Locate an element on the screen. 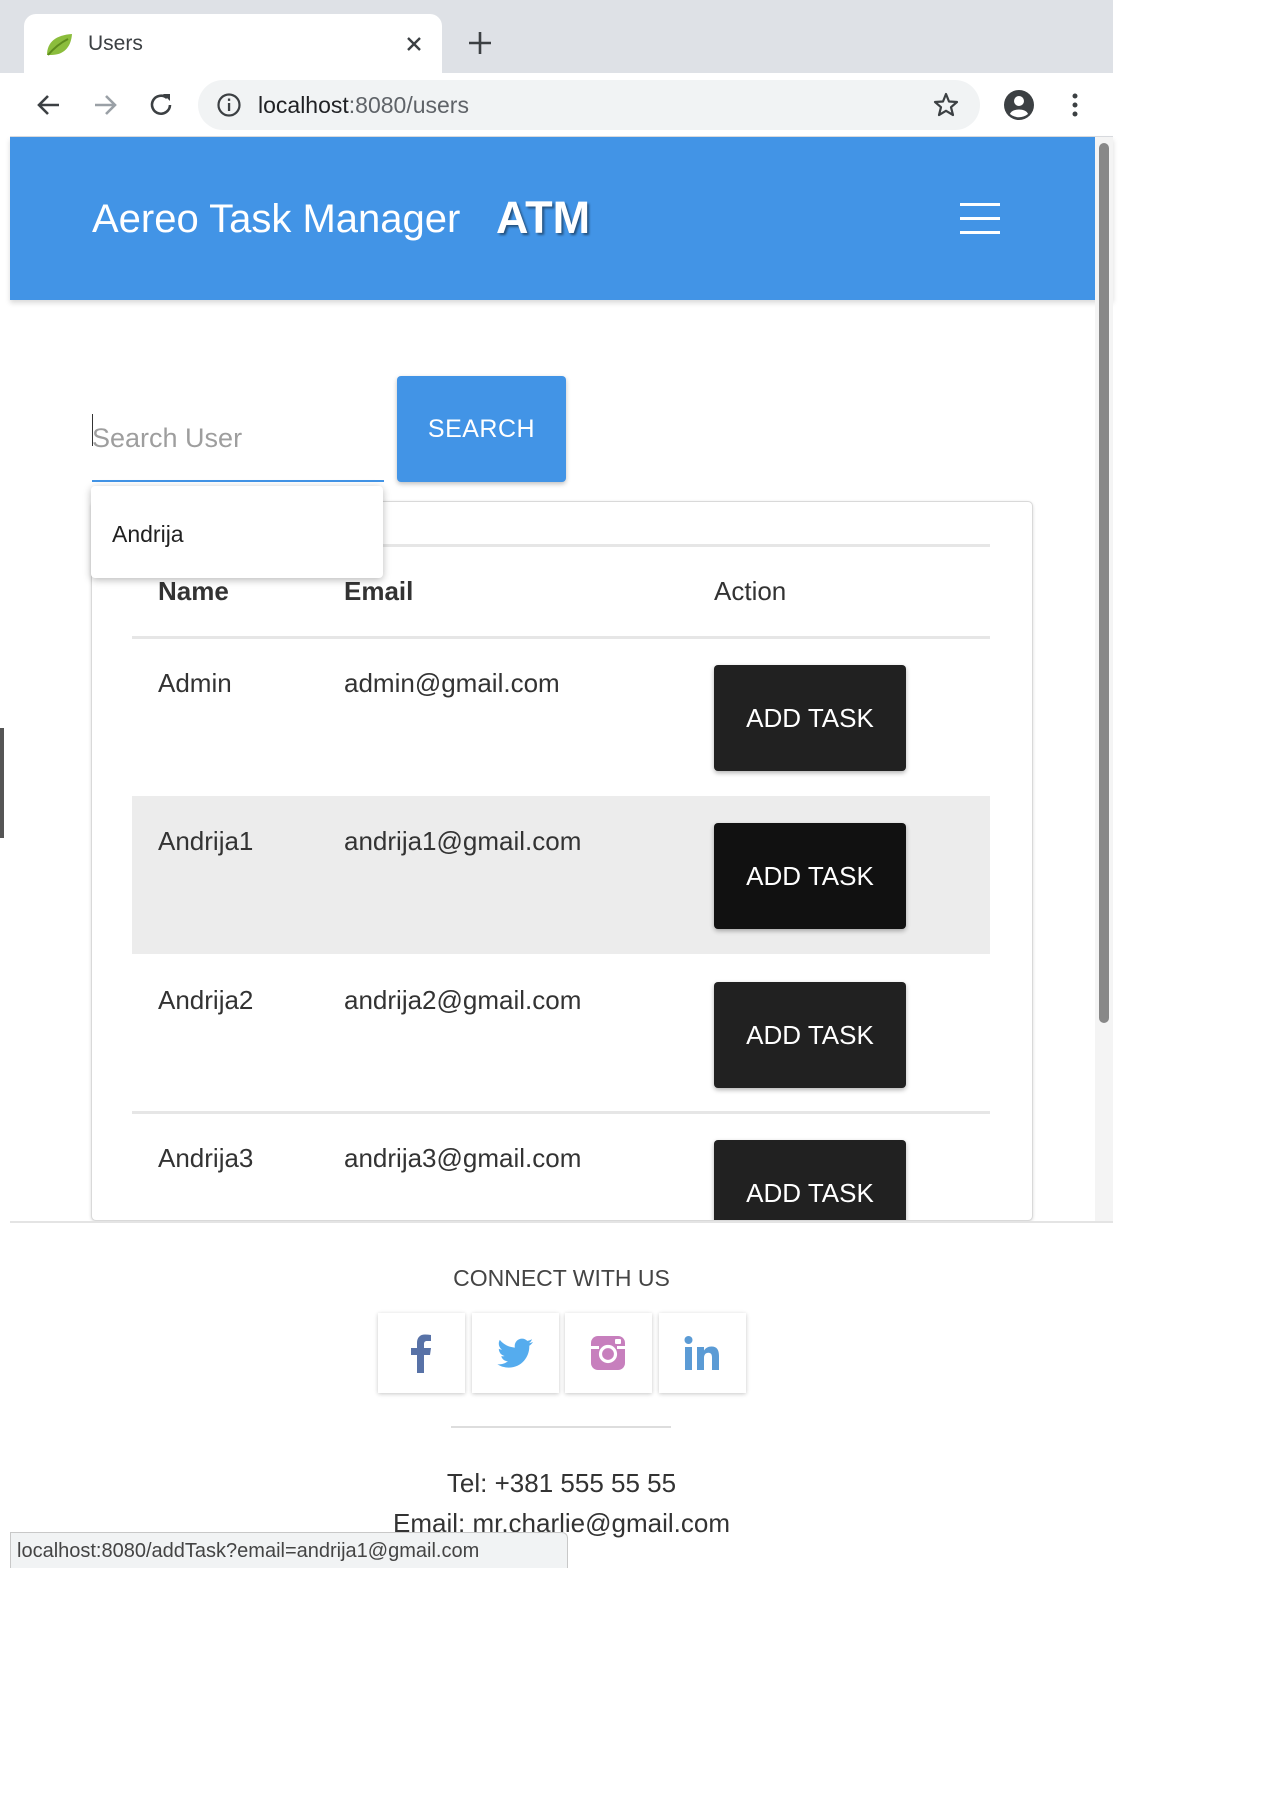 The image size is (1278, 1800). navbar: Aereo Task Manager ATM is located at coordinates (561, 218).